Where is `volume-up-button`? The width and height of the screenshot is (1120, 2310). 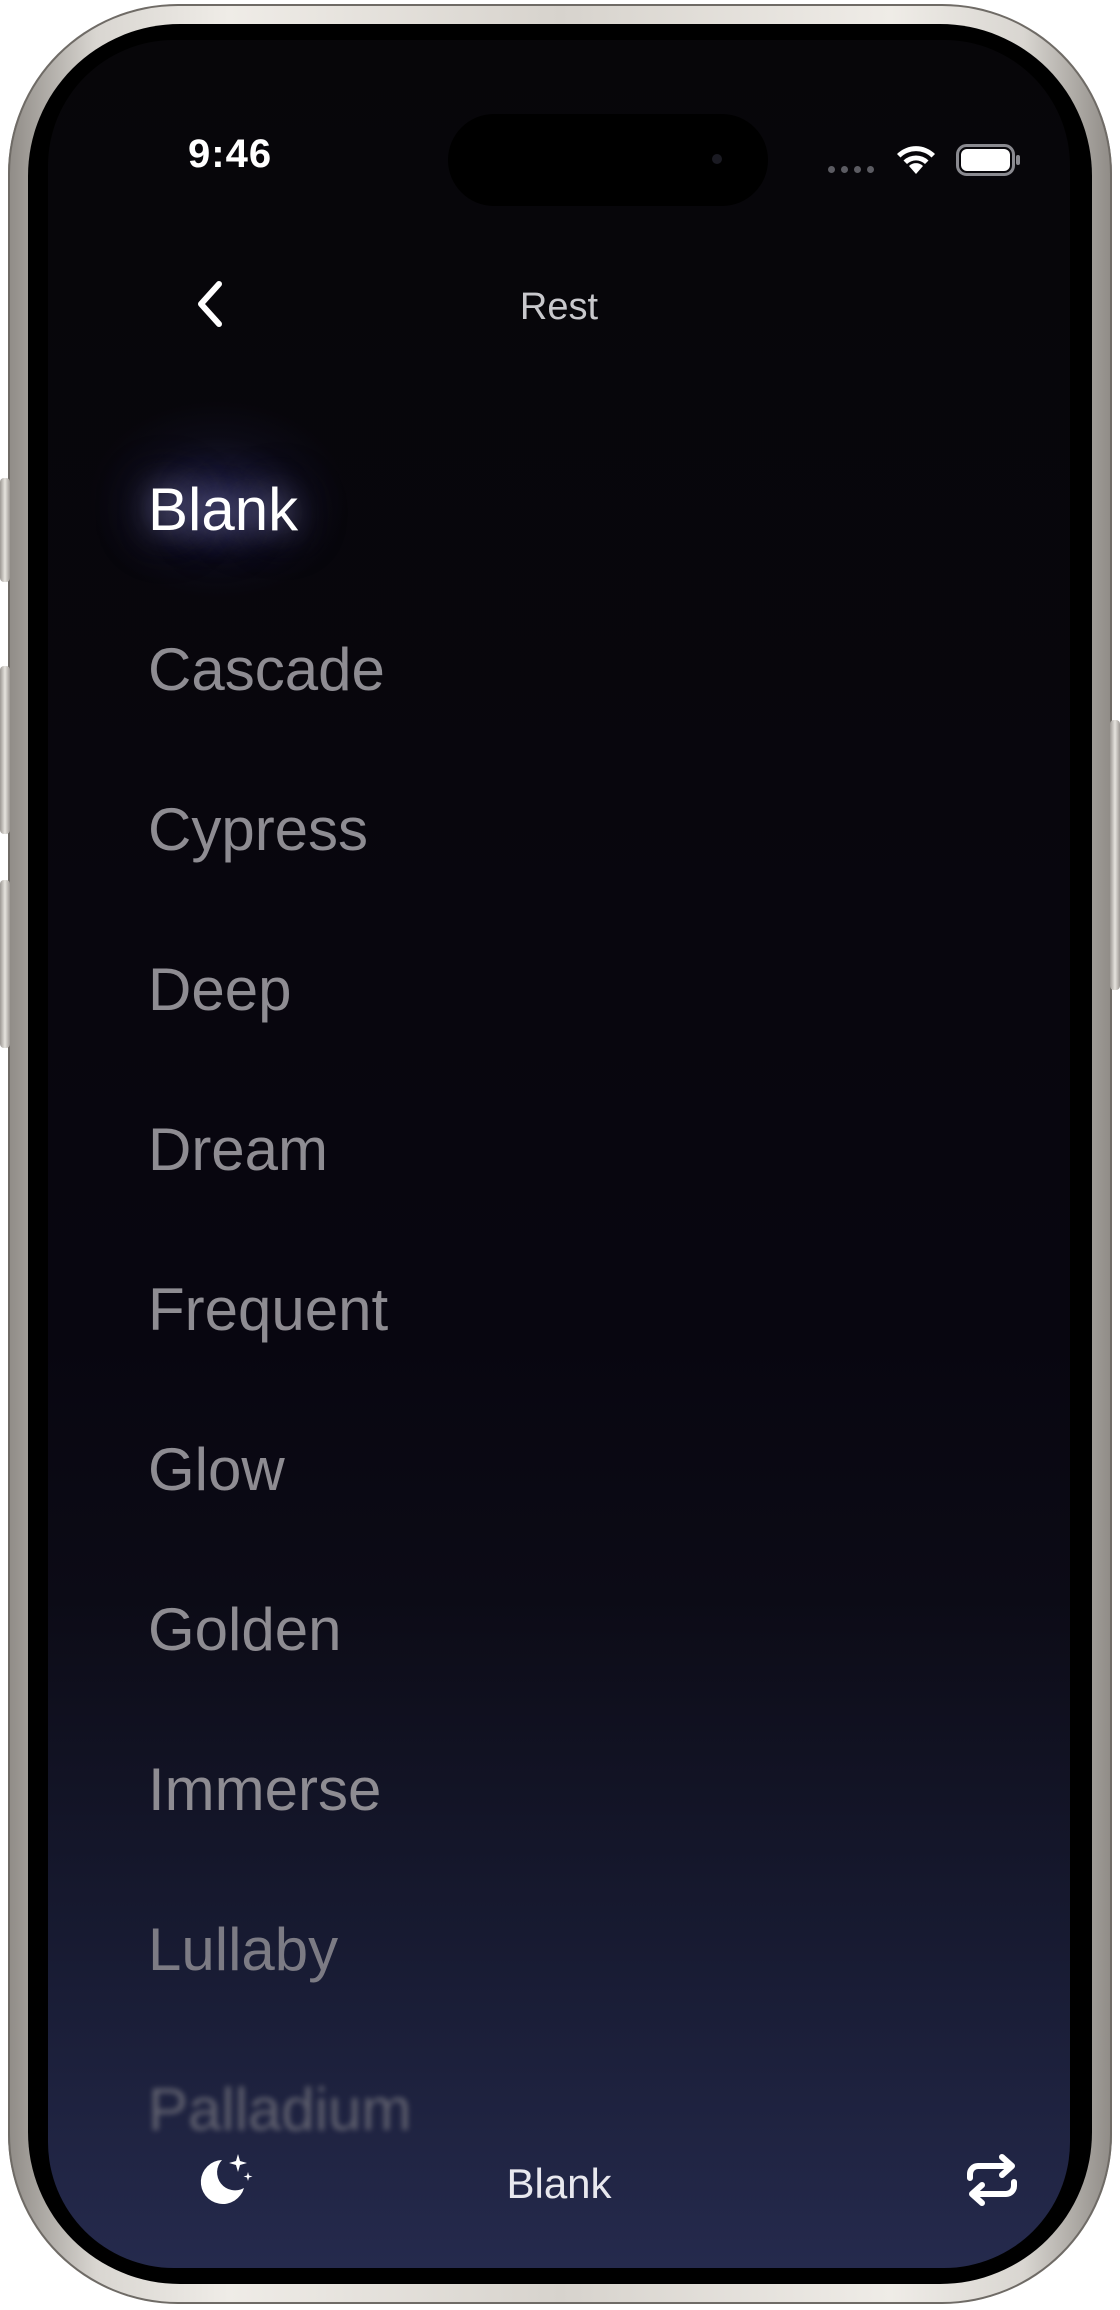
volume-up-button is located at coordinates (5, 750).